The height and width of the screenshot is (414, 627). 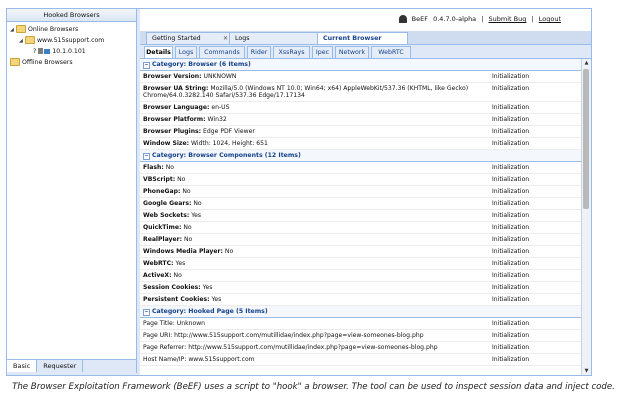 I want to click on tab-network: Network, so click(x=352, y=52).